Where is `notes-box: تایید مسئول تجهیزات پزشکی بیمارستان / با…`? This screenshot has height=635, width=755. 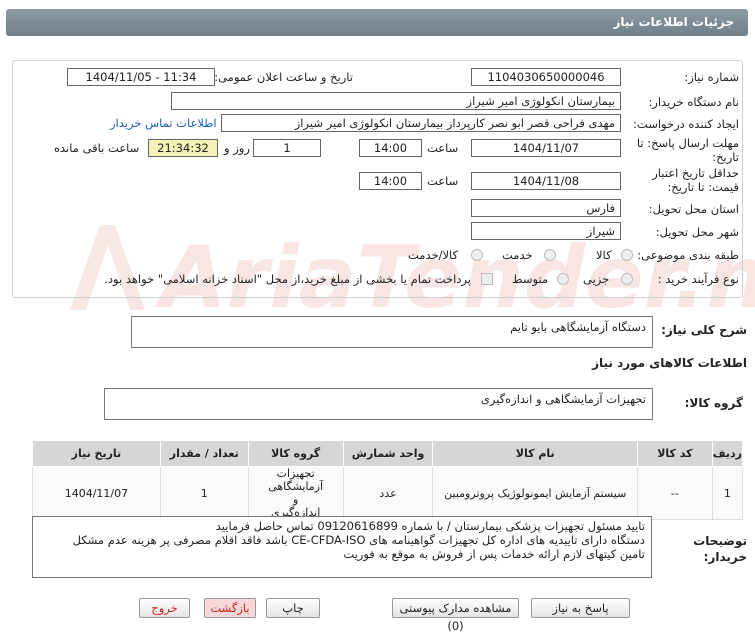 notes-box: تایید مسئول تجهیزات پزشکی بیمارستان / با… is located at coordinates (342, 547).